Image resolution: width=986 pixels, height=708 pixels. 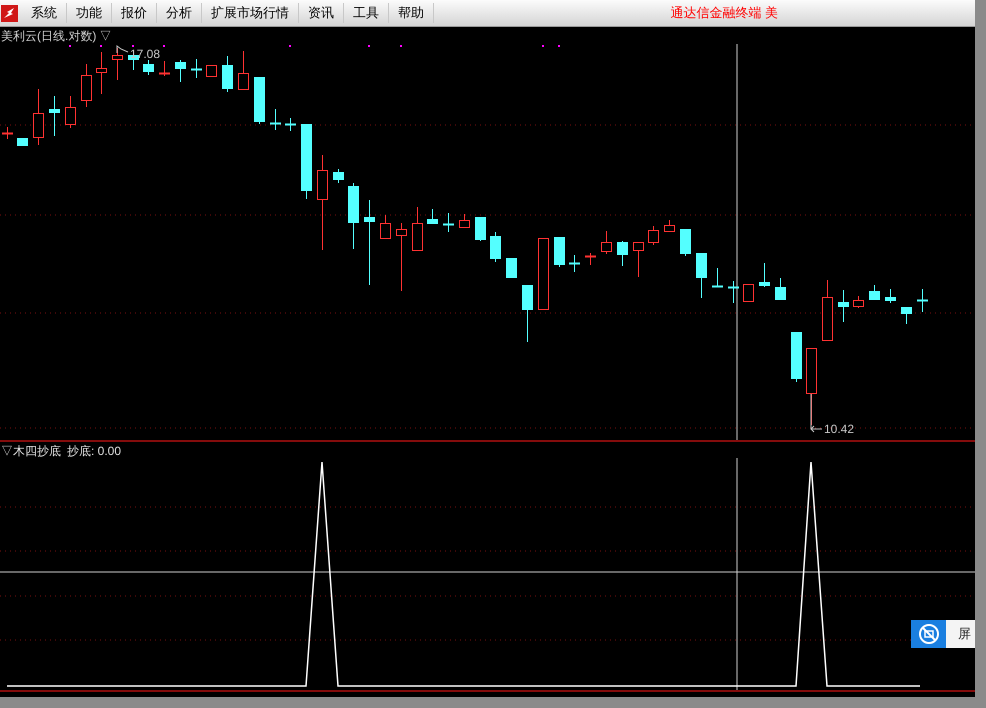 I want to click on blocked-screen-icon, so click(x=928, y=634).